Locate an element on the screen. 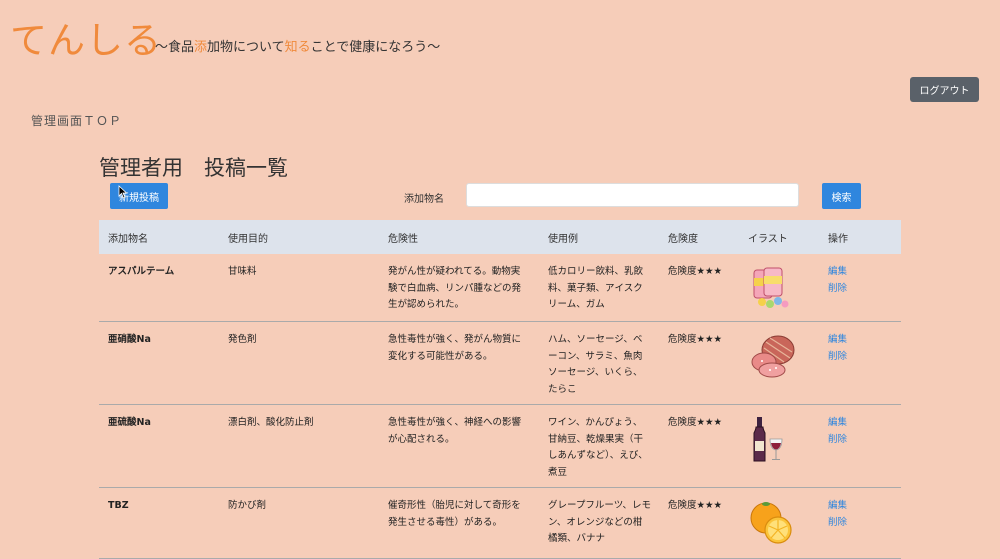  tagline-highlight: 知る is located at coordinates (297, 47).